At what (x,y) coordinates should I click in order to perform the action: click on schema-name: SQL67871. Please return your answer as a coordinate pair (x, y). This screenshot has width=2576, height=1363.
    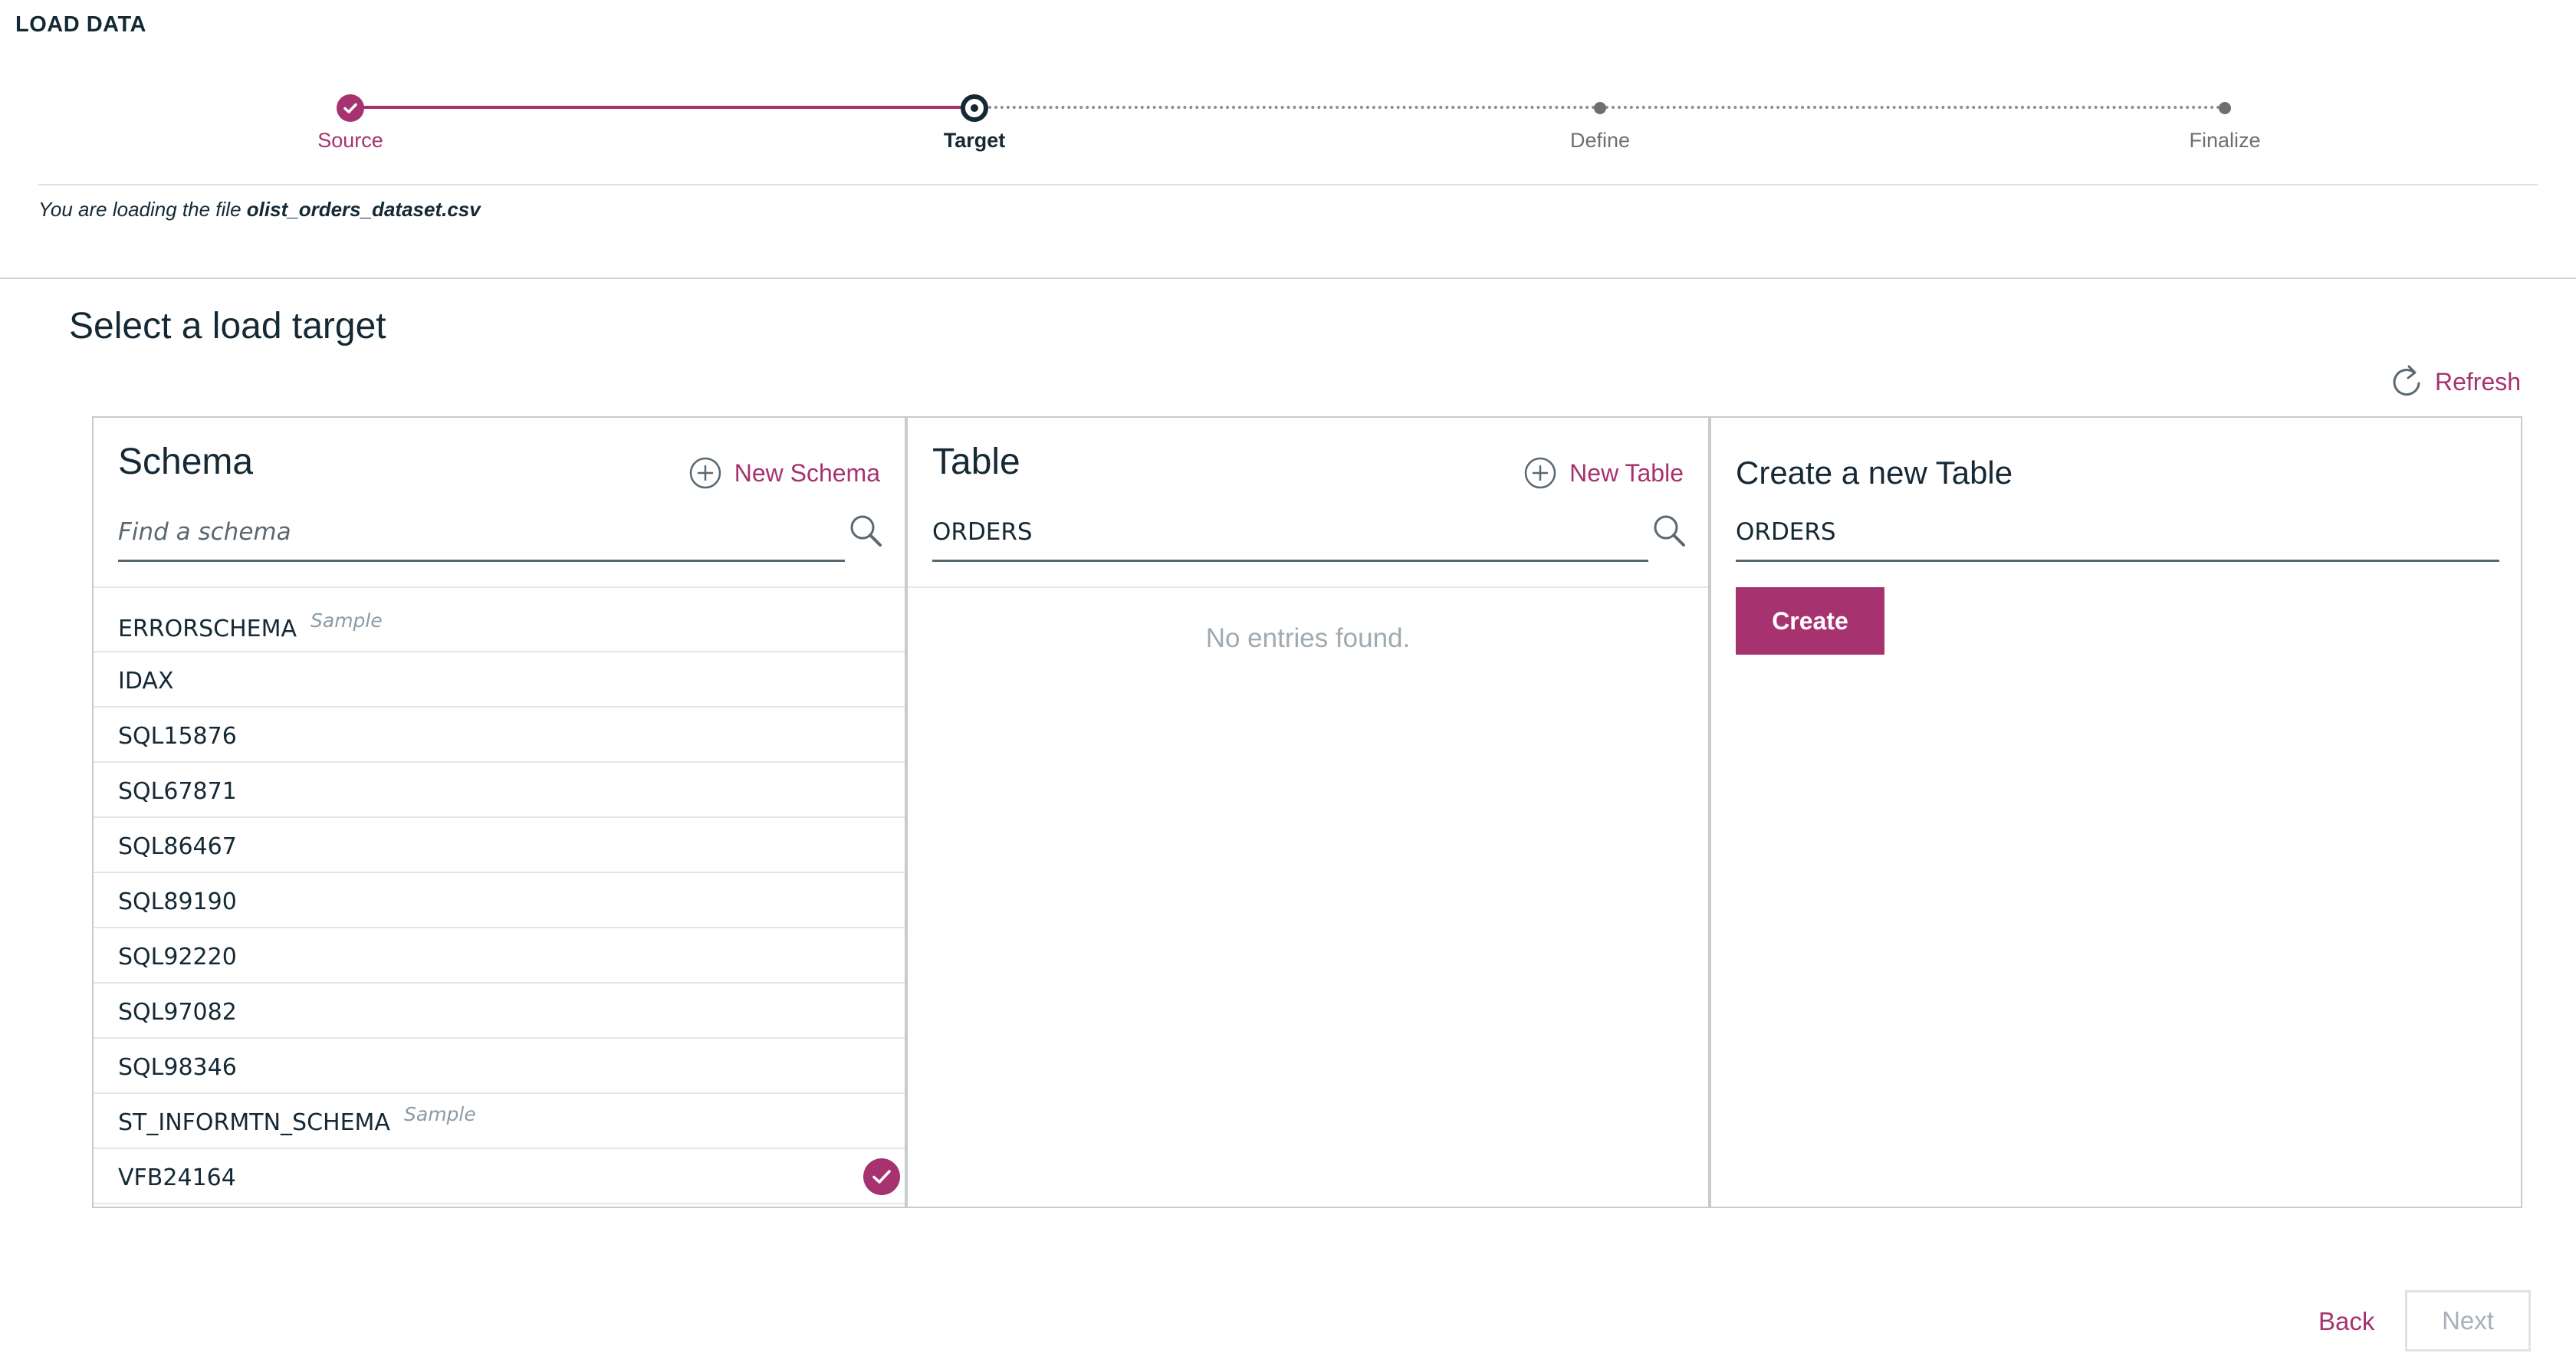
    Looking at the image, I should click on (177, 791).